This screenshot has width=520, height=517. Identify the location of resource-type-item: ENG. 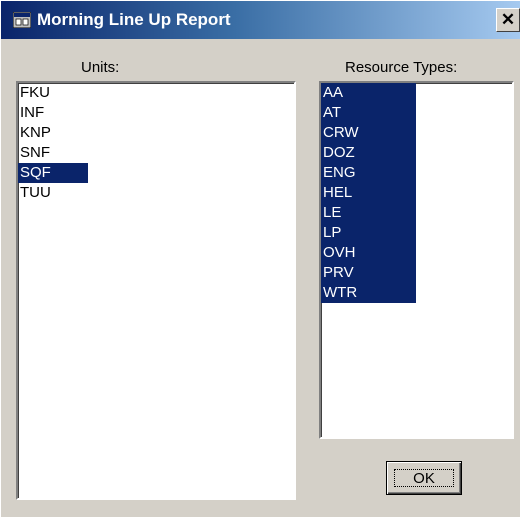
(368, 173).